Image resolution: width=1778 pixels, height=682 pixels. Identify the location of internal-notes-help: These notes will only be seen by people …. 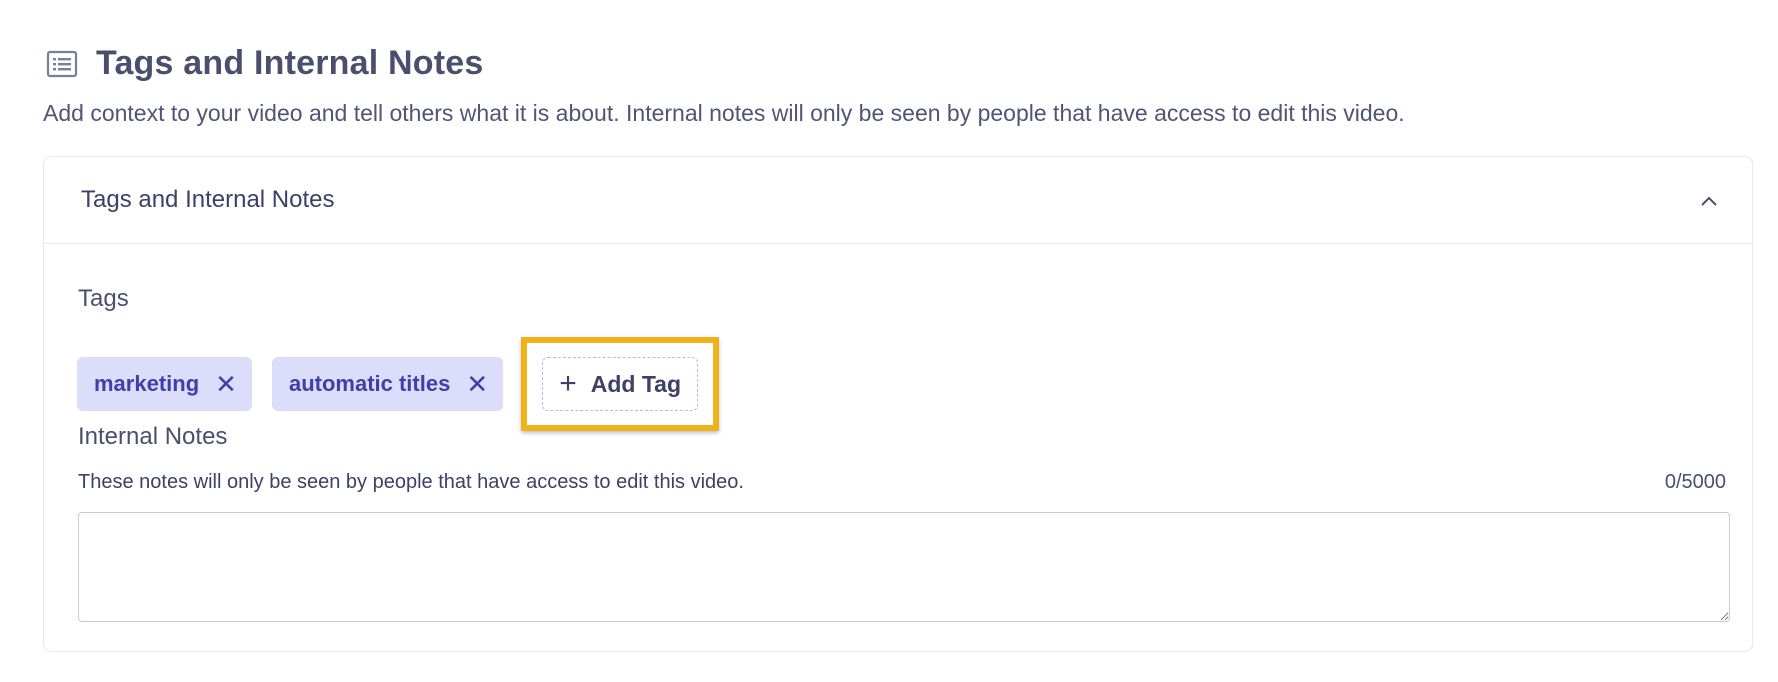
(411, 482).